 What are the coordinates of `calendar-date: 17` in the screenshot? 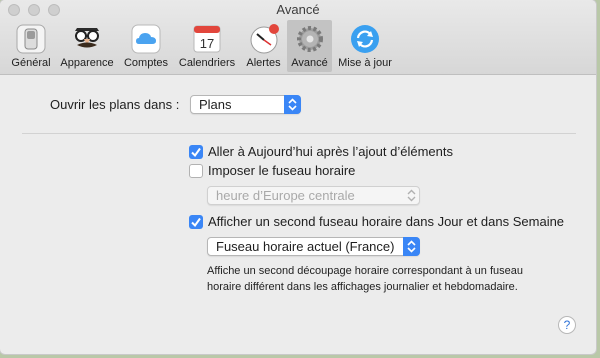 It's located at (207, 43).